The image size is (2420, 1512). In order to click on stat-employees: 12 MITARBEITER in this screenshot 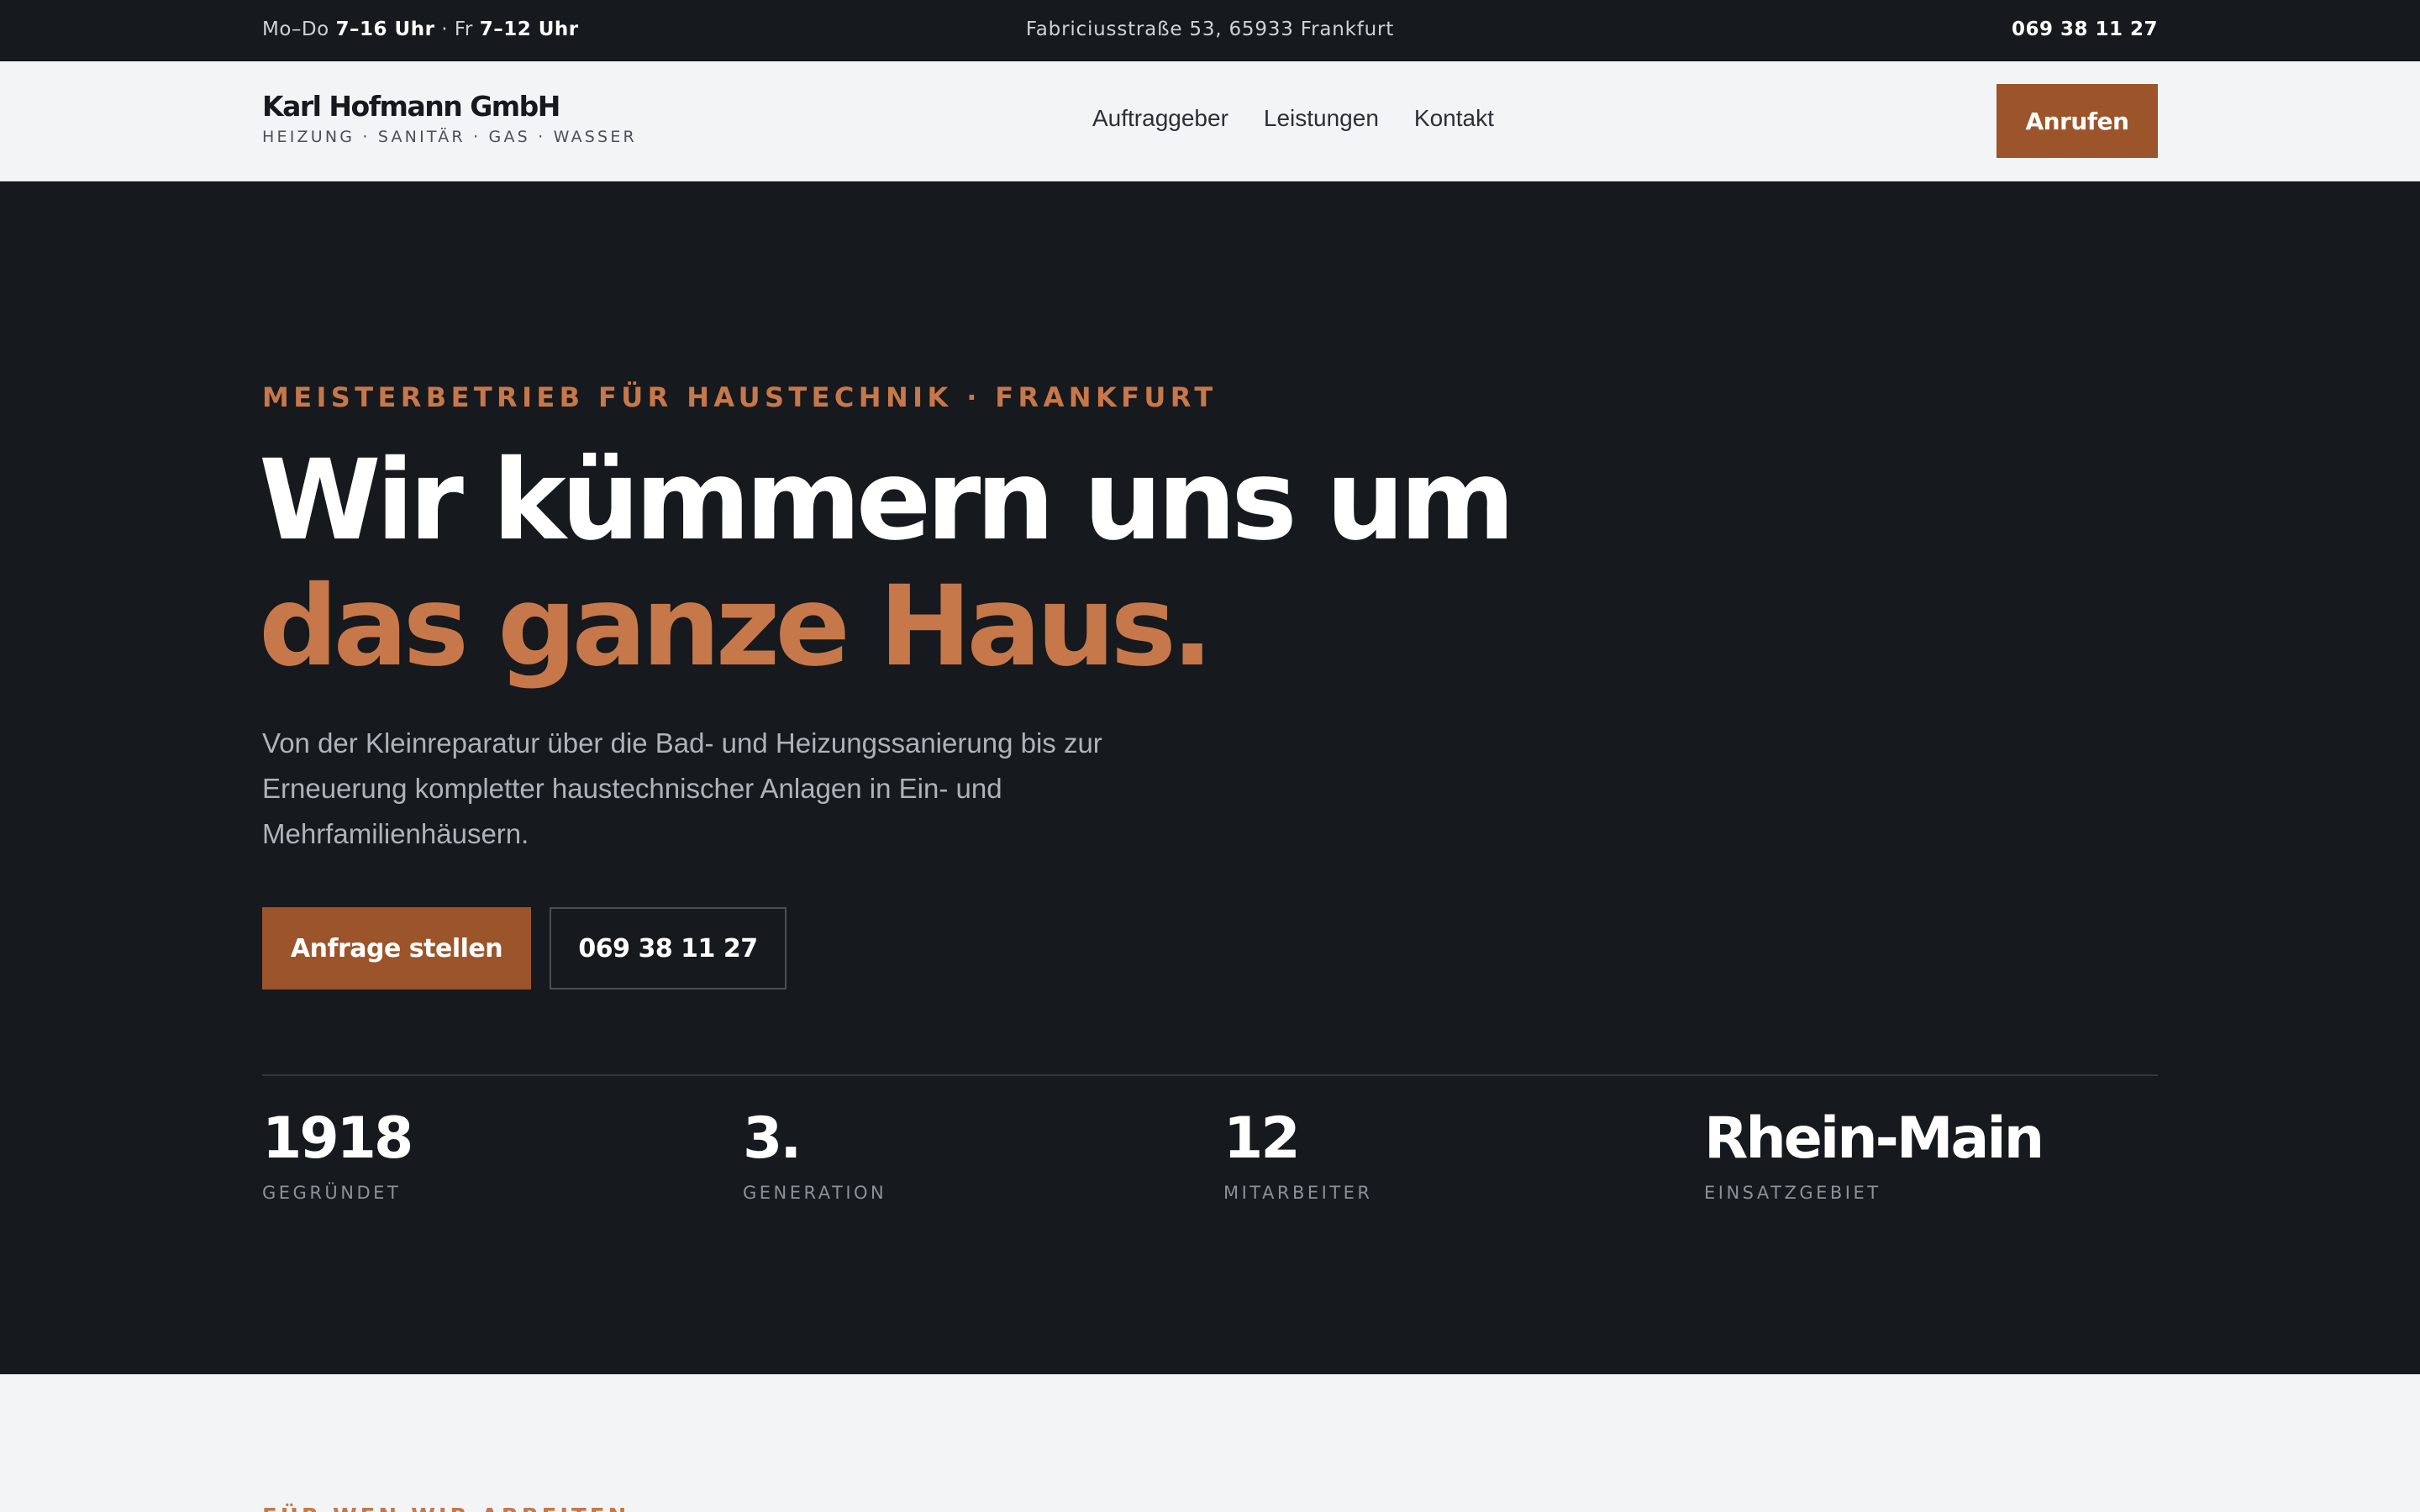, I will do `click(1298, 1154)`.